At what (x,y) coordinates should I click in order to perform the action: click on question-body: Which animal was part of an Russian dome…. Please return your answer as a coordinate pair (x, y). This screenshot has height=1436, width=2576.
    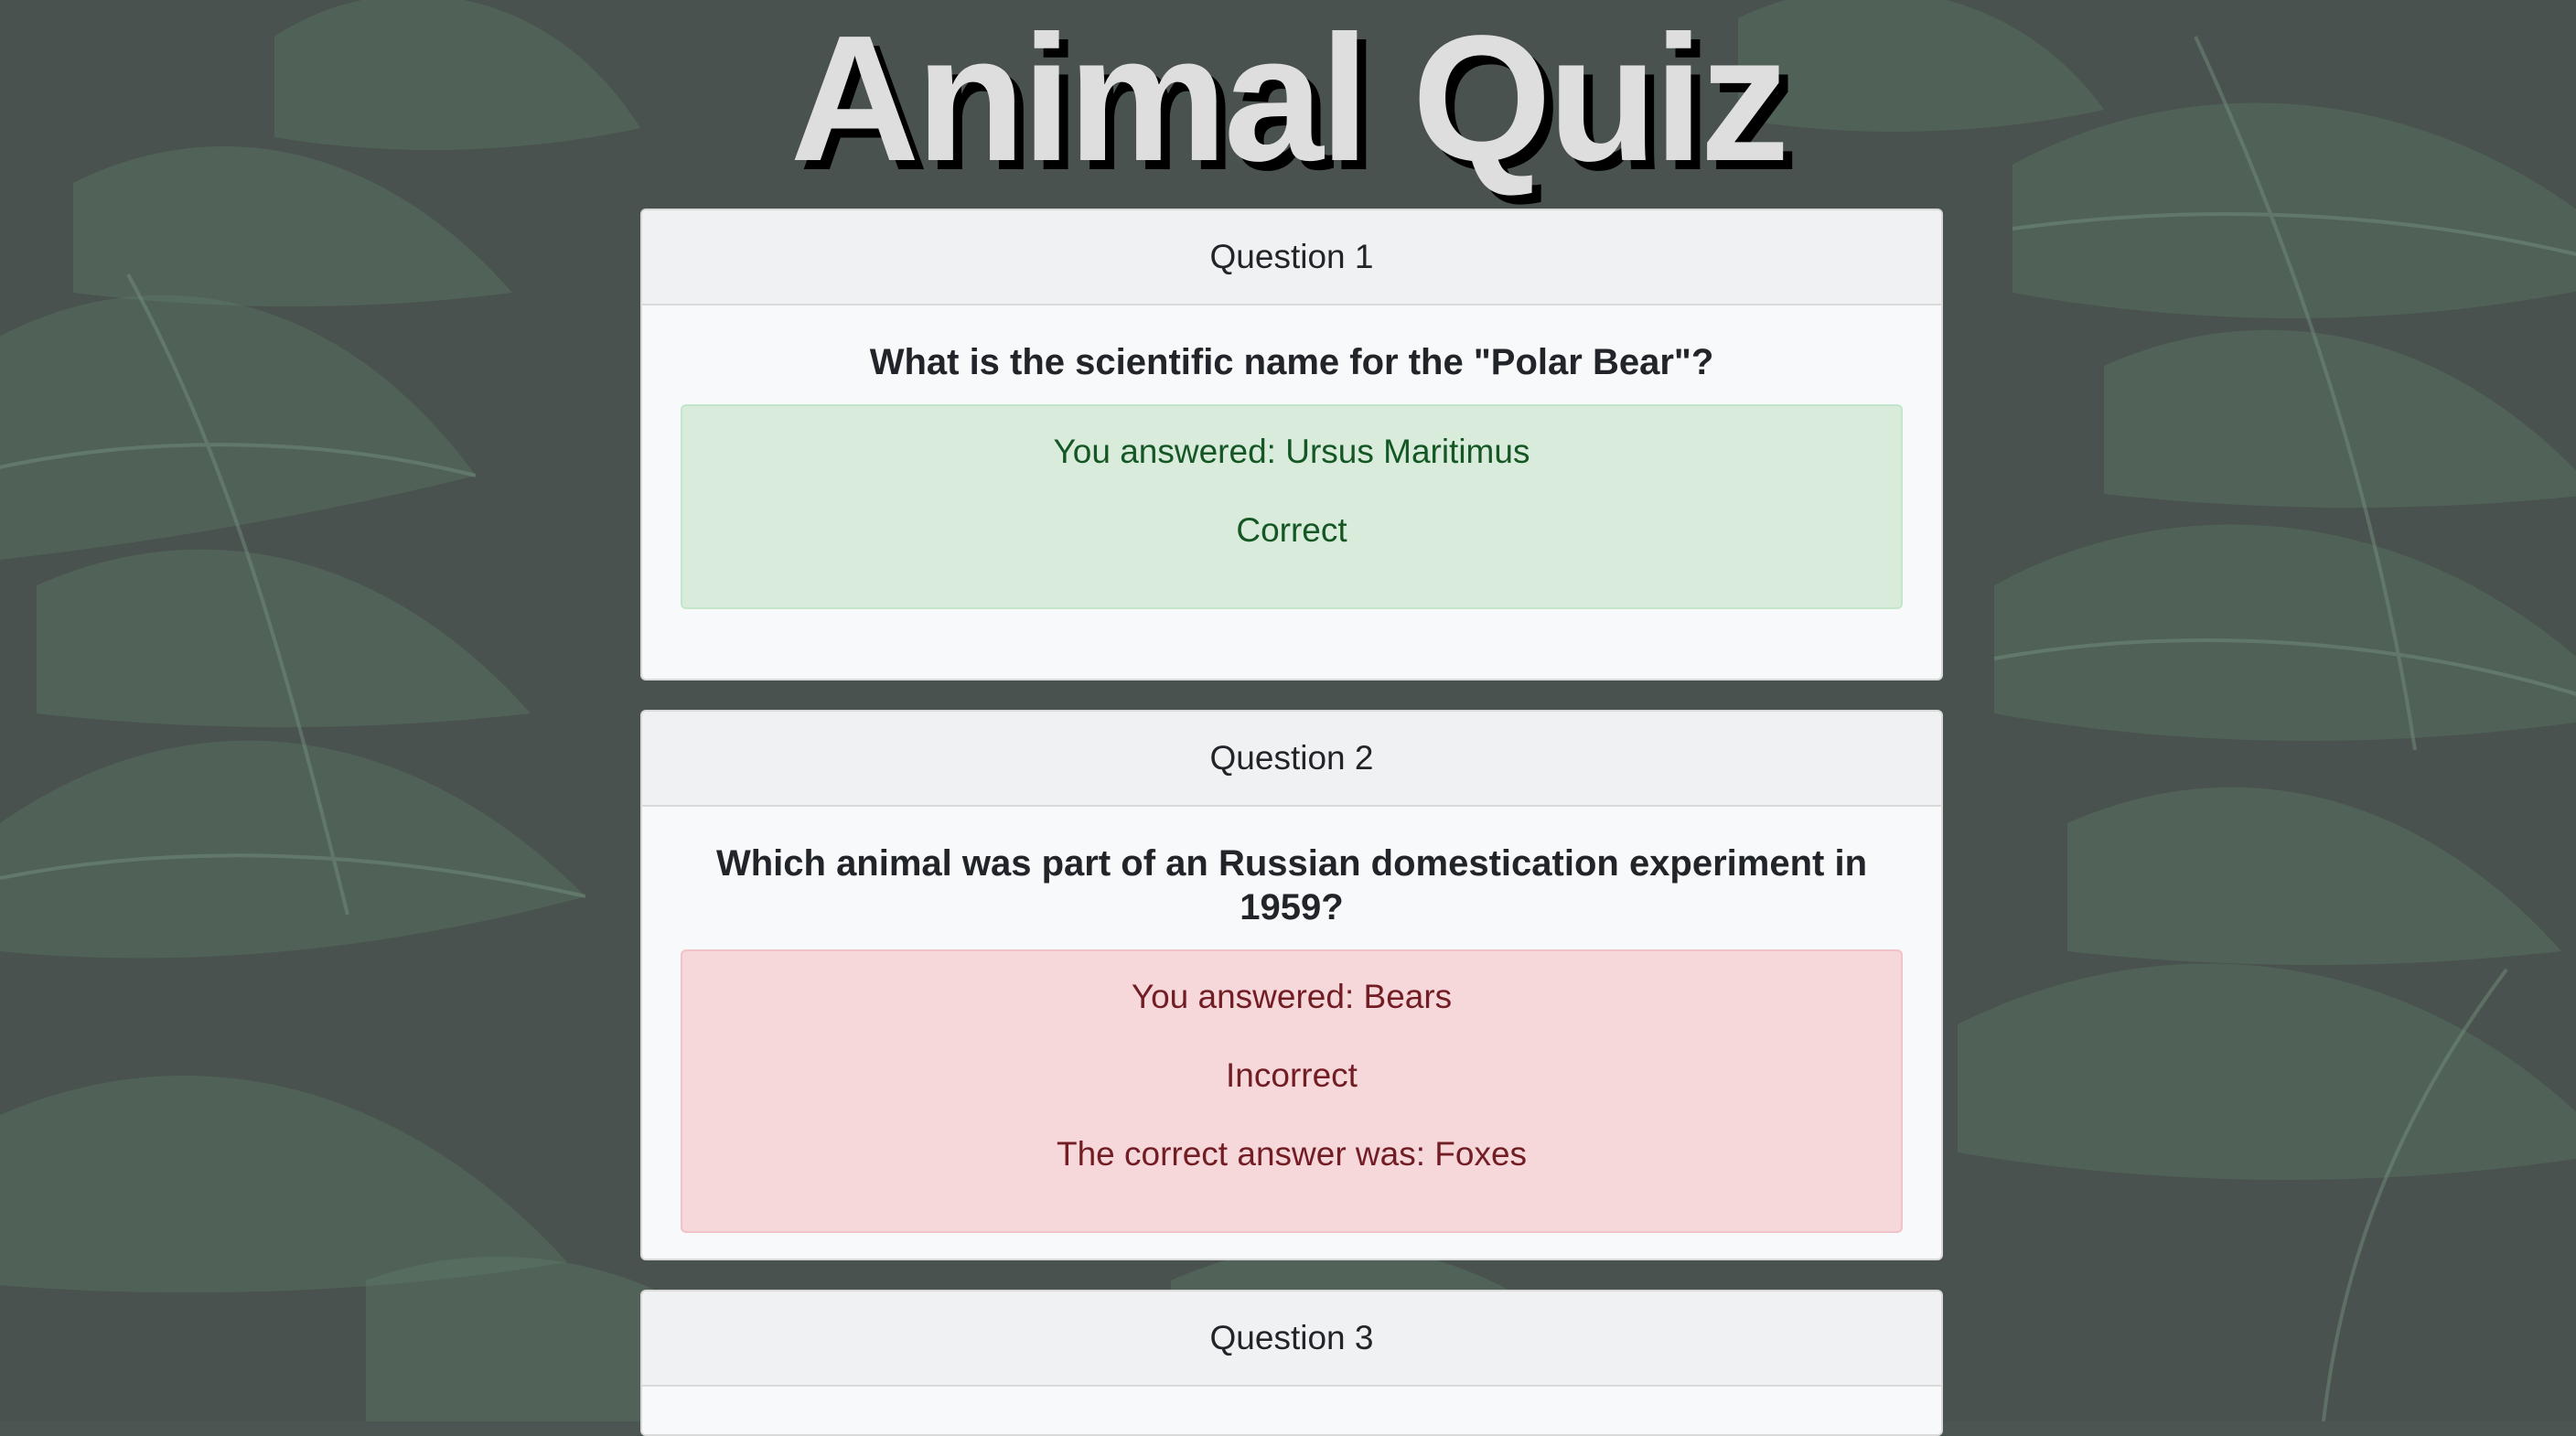
    Looking at the image, I should click on (1291, 1020).